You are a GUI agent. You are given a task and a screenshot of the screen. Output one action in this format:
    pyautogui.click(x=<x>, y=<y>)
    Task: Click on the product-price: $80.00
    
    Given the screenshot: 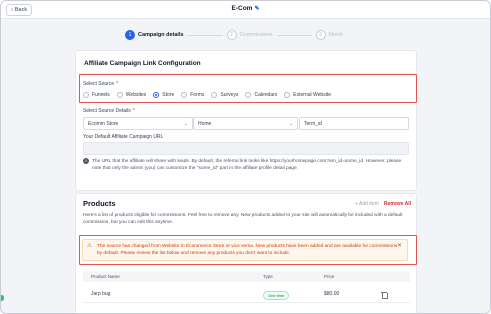 What is the action you would take?
    pyautogui.click(x=332, y=294)
    